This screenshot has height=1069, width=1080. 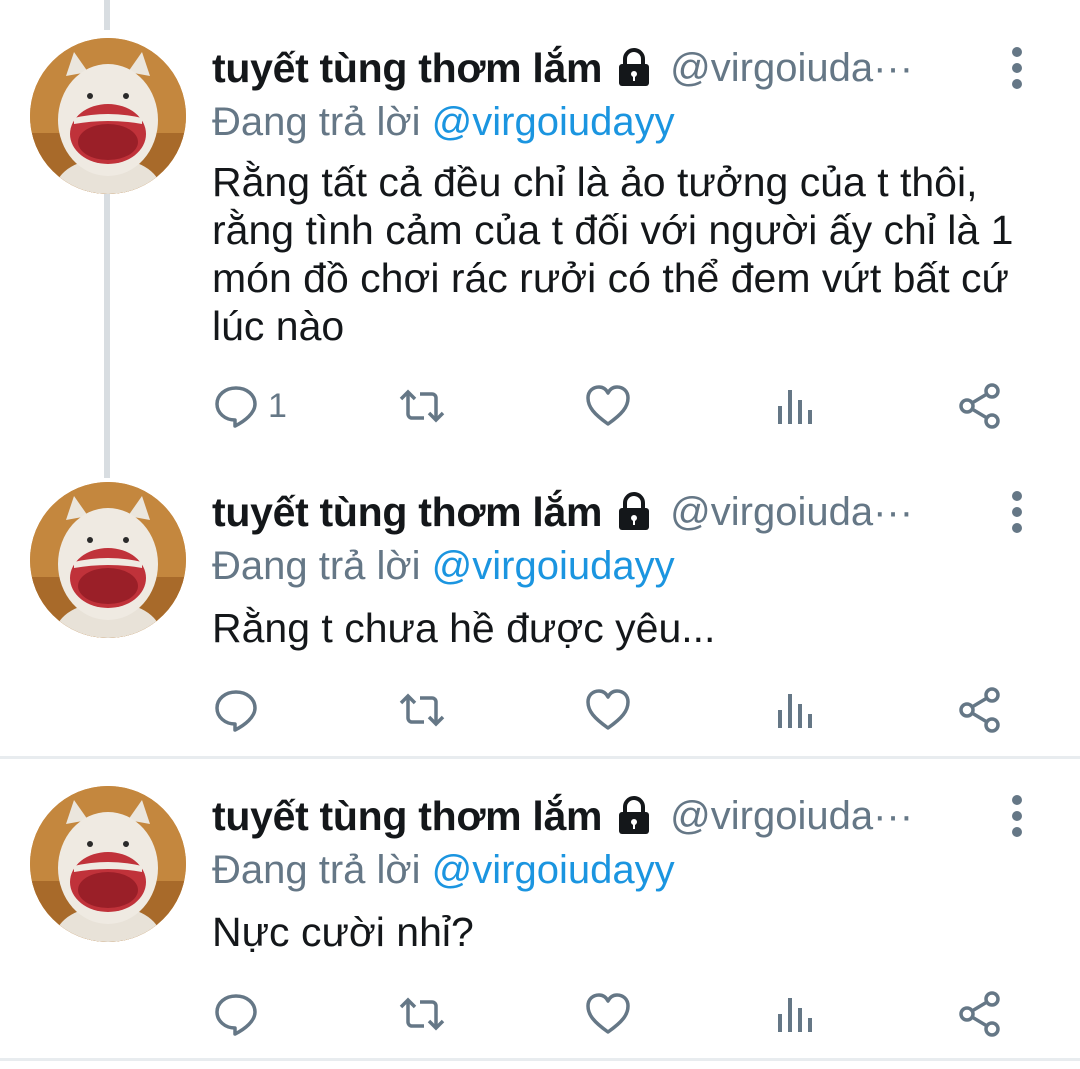 I want to click on tweet-text: Nực cười nhỉ?, so click(x=343, y=932).